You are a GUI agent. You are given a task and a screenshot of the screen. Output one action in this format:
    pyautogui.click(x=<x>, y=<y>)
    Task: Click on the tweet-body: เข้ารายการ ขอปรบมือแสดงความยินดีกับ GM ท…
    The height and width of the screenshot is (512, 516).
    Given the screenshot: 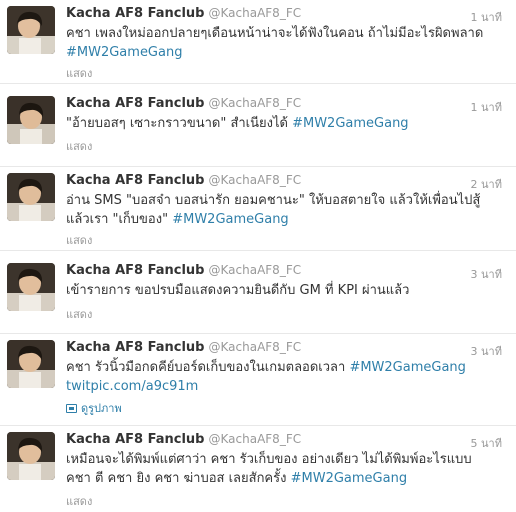 What is the action you would take?
    pyautogui.click(x=238, y=290)
    